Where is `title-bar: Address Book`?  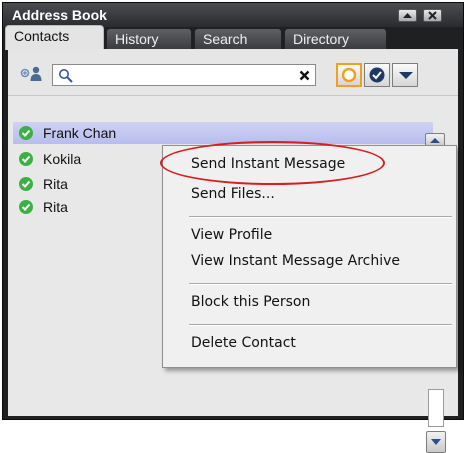
title-bar: Address Book is located at coordinates (233, 15).